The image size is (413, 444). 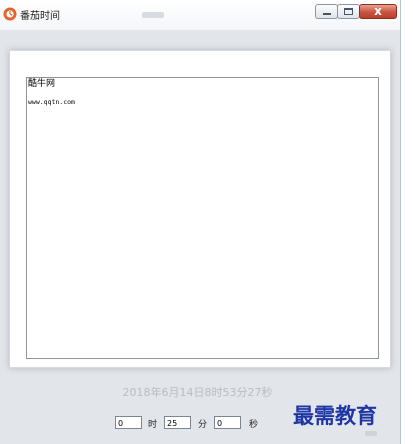 I want to click on title-faint-mark, so click(x=153, y=15).